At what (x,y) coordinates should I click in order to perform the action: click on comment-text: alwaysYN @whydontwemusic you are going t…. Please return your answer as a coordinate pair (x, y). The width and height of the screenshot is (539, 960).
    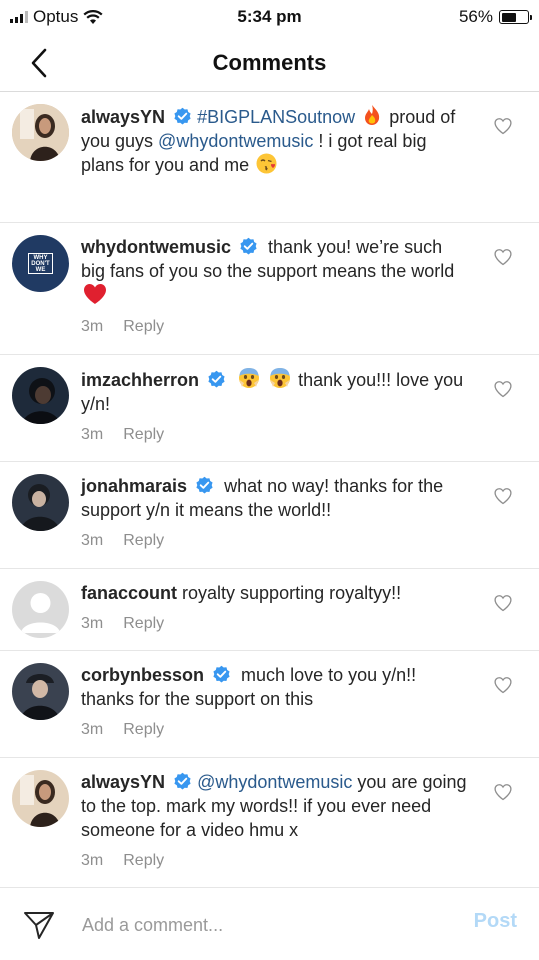
    Looking at the image, I should click on (276, 806).